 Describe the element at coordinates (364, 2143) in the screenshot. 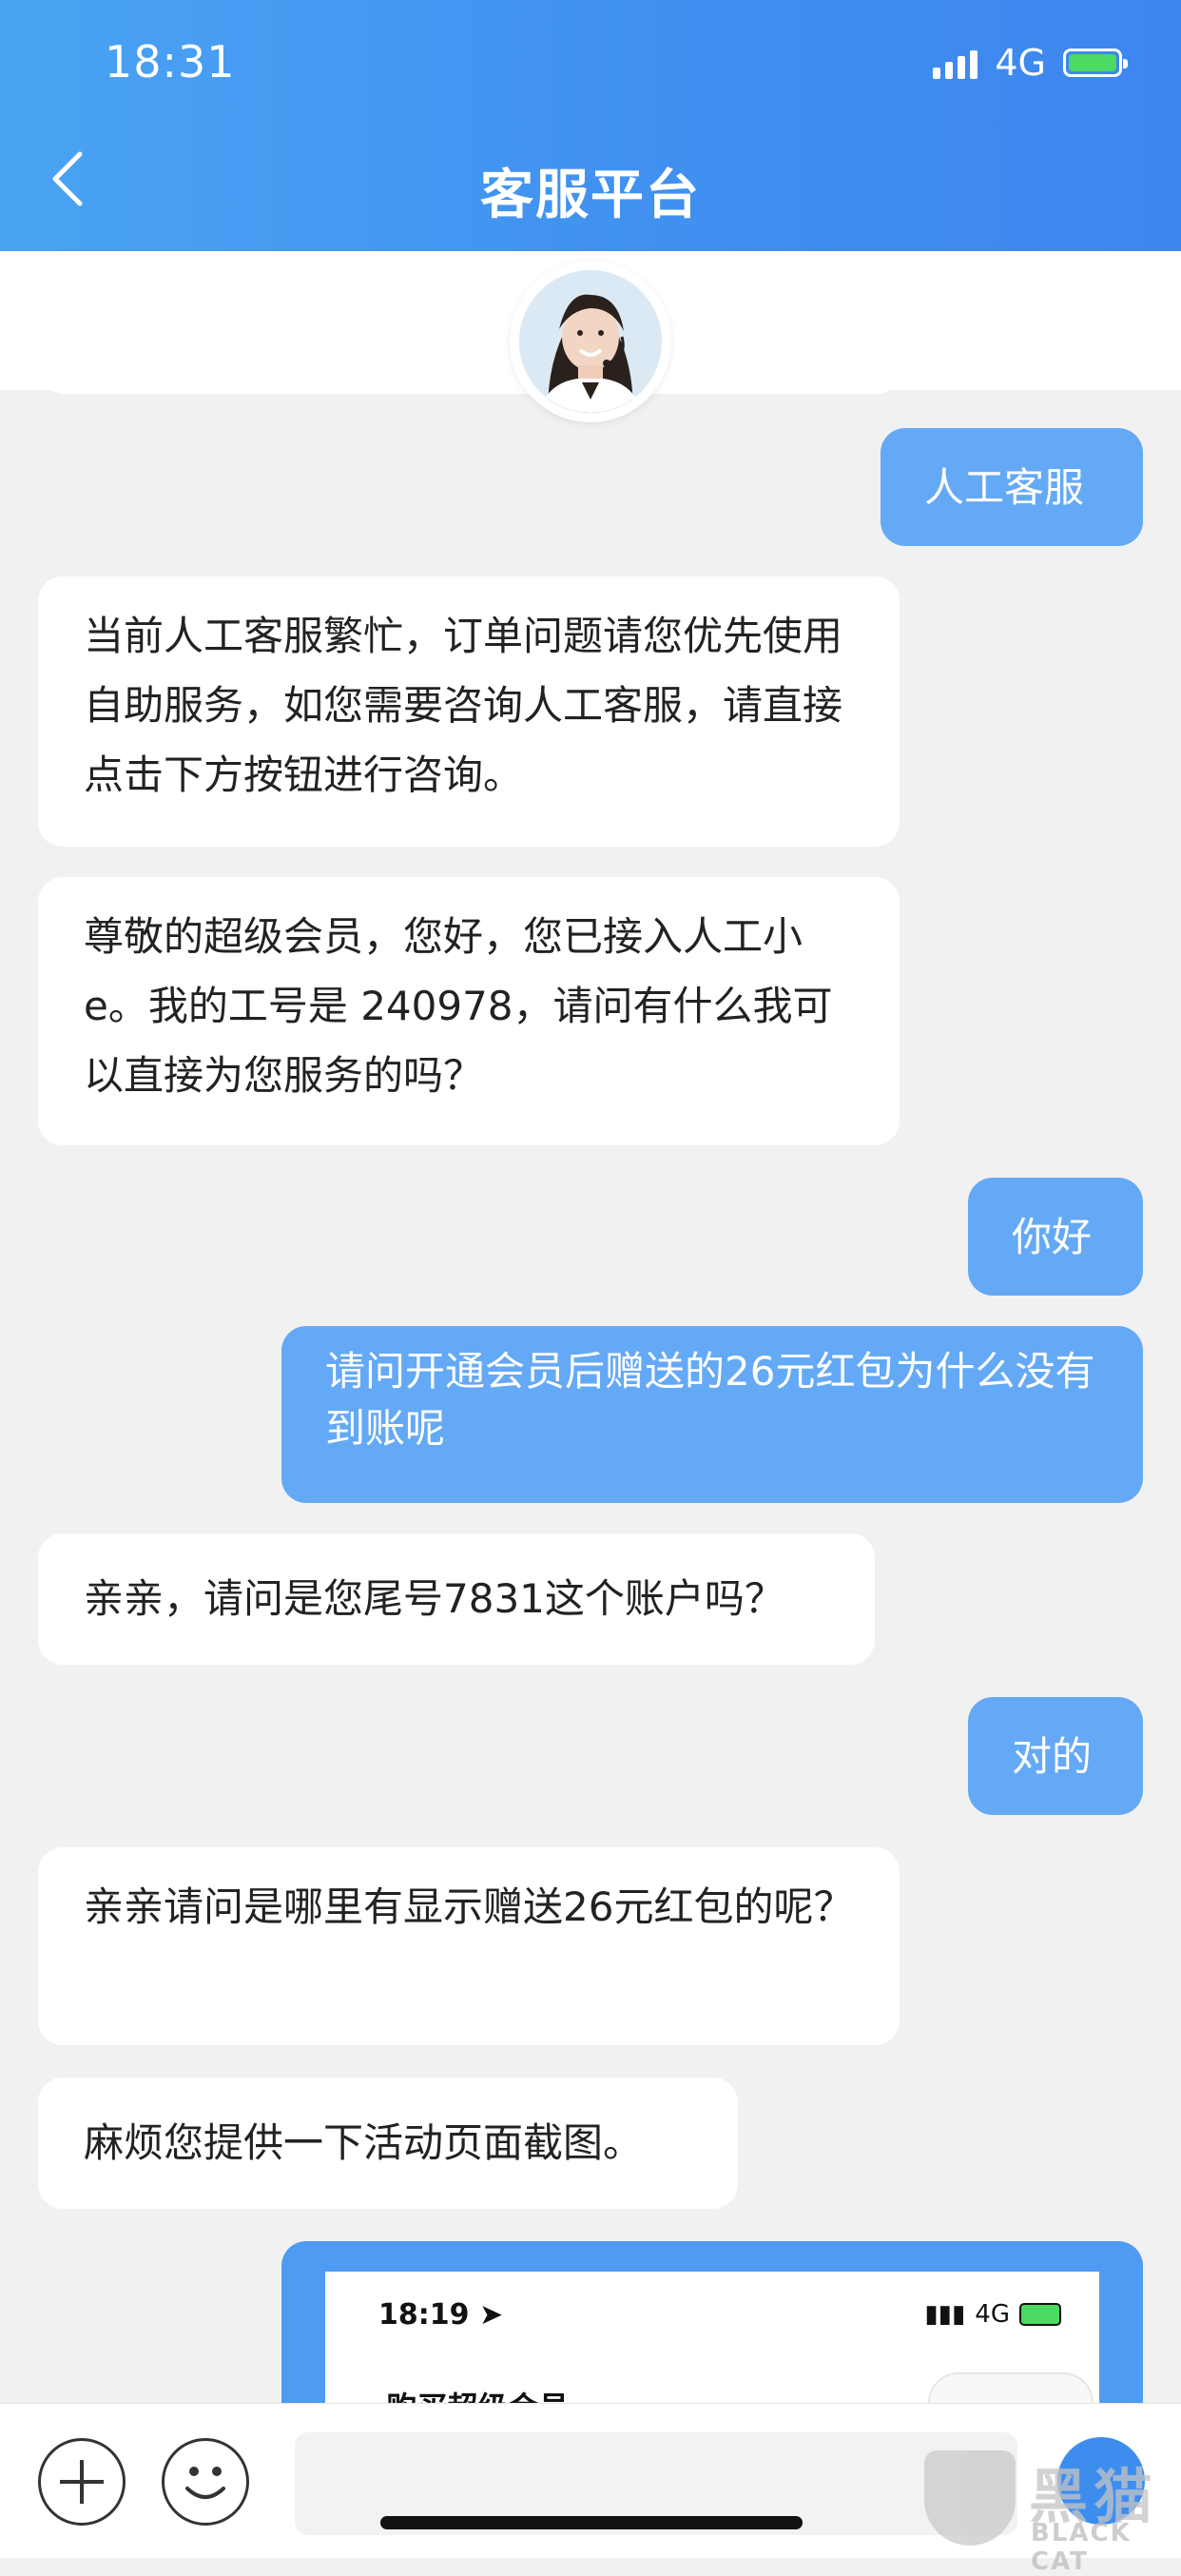

I see `message-text: 麻烦您提供一下活动页面截图。` at that location.